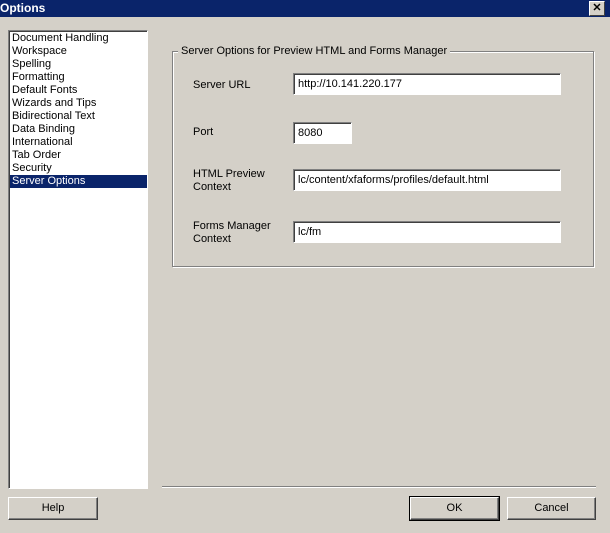 The height and width of the screenshot is (533, 610). What do you see at coordinates (78, 155) in the screenshot?
I see `category-item-tab-order: Tab Order` at bounding box center [78, 155].